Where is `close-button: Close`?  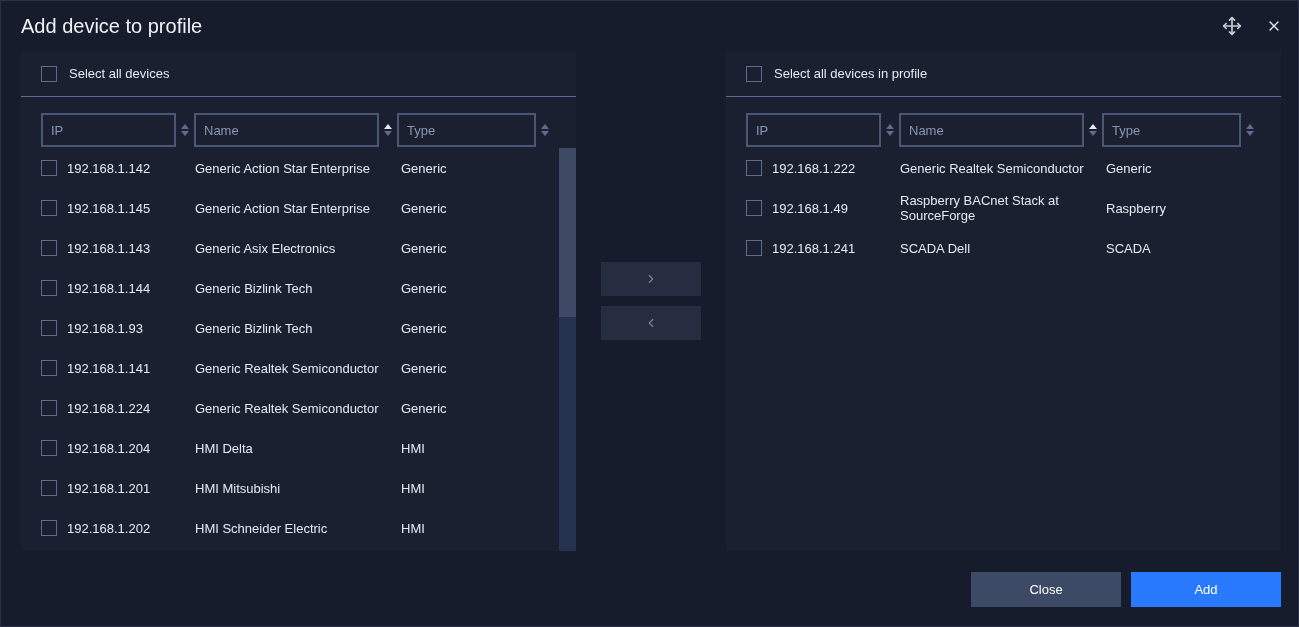
close-button: Close is located at coordinates (1046, 589).